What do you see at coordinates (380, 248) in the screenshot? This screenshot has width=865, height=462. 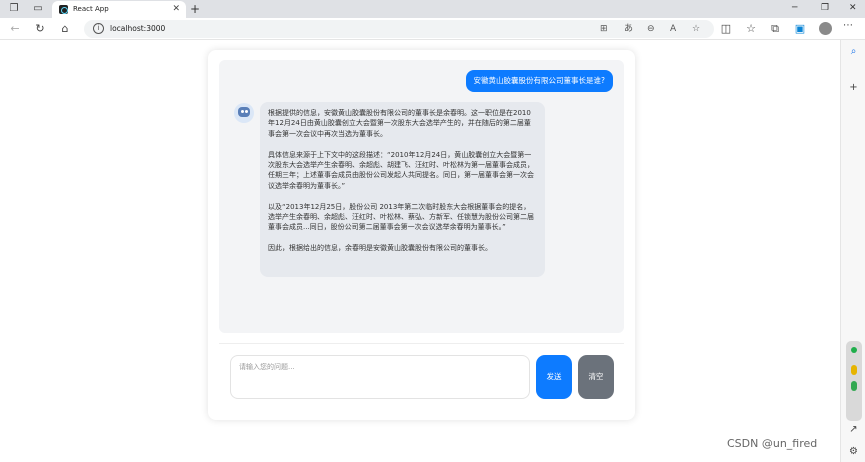 I see `bot-paragraph: 因此，根据给出的信息，余春明是安徽黄山胶囊股份有限公司的董事长。` at bounding box center [380, 248].